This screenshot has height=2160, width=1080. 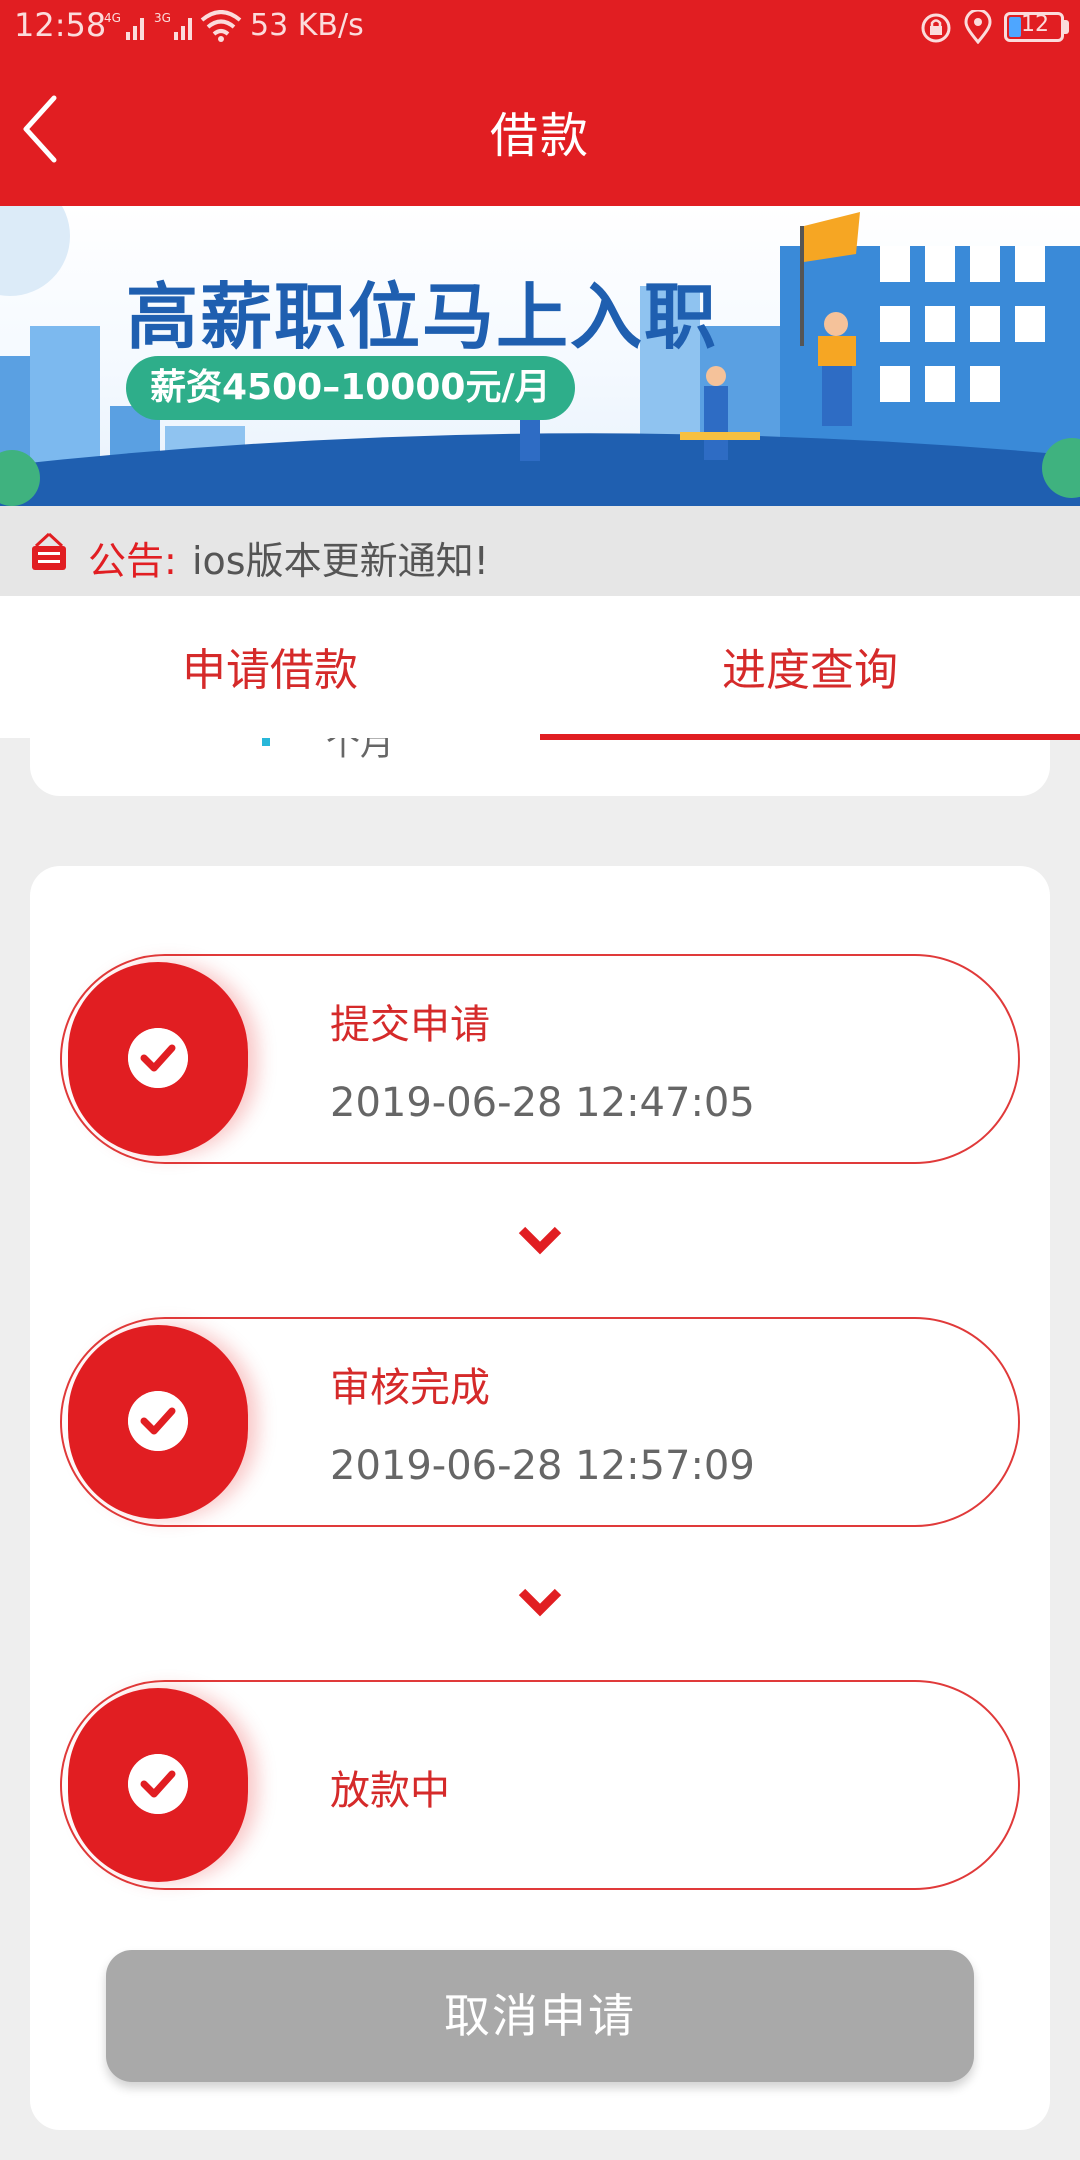 I want to click on wifi-icon, so click(x=221, y=26).